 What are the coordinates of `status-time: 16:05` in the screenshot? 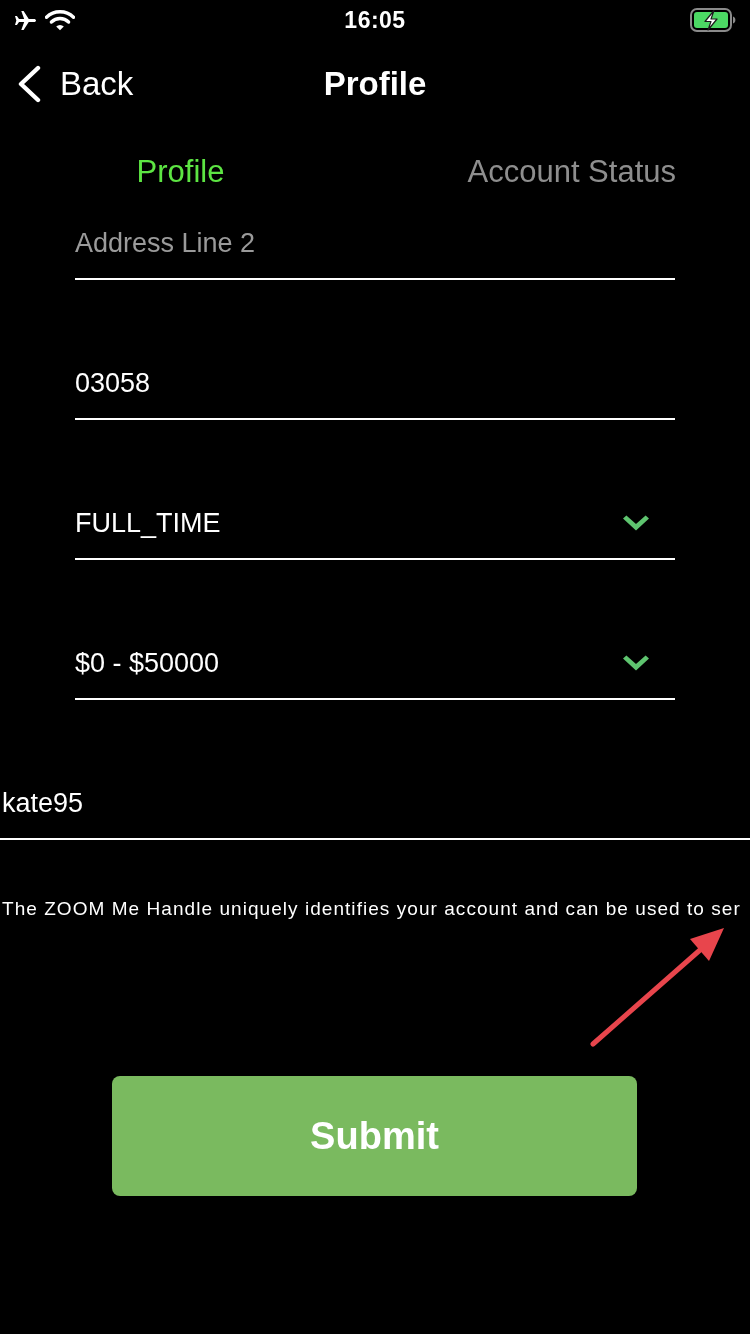 It's located at (375, 20).